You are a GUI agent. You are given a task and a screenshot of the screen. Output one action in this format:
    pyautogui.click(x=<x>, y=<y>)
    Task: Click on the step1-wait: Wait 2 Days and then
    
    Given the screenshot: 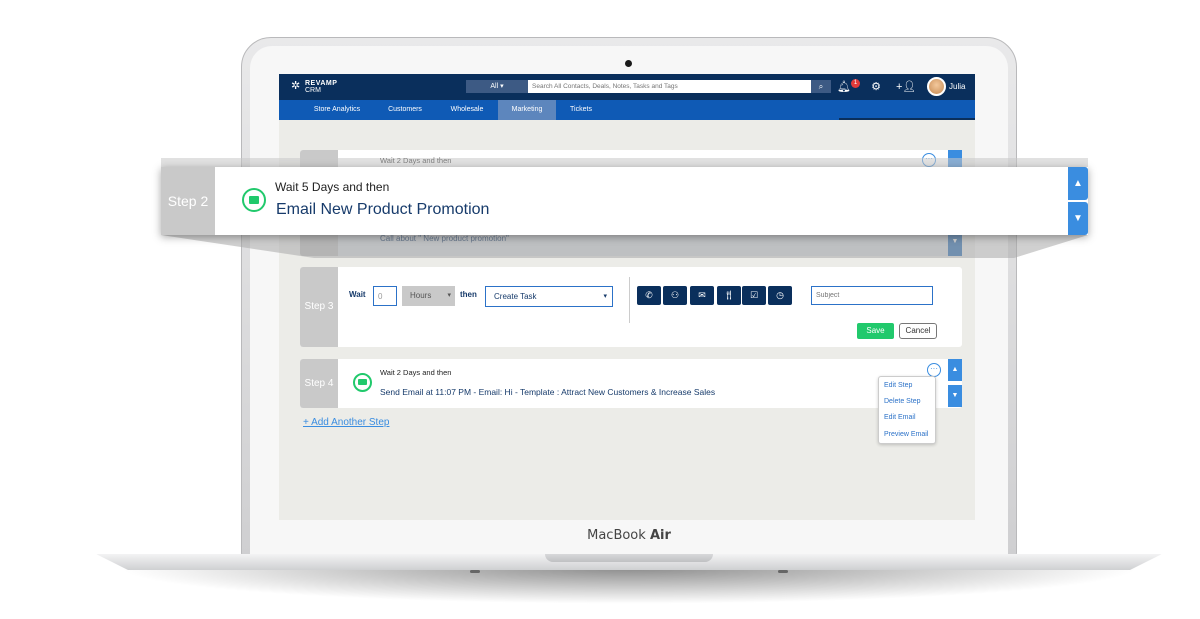 What is the action you would take?
    pyautogui.click(x=416, y=160)
    